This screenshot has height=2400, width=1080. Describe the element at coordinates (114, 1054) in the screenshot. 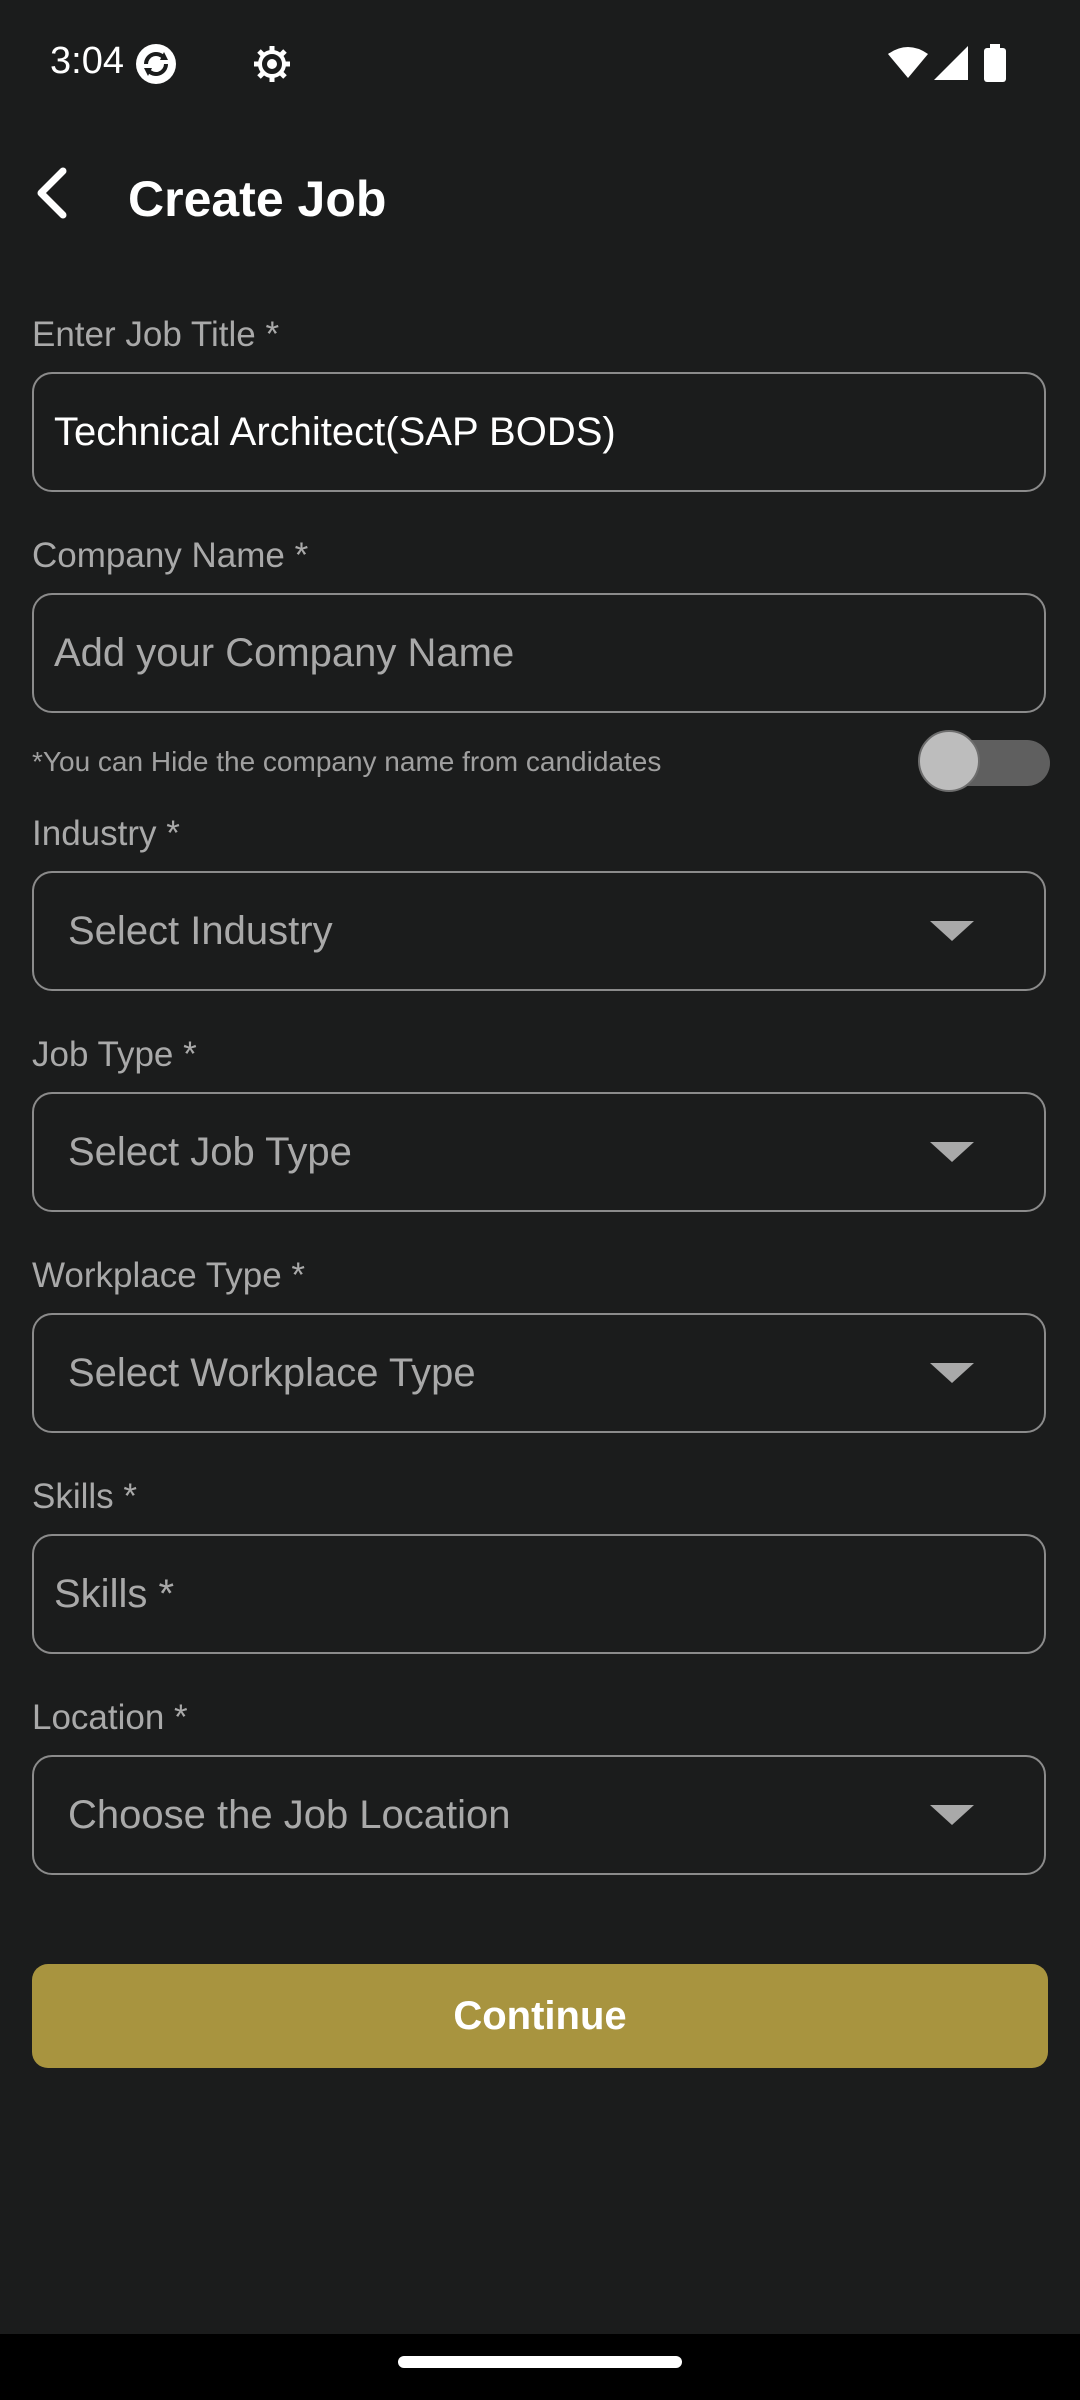

I see `job-type-label: Job Type *` at that location.